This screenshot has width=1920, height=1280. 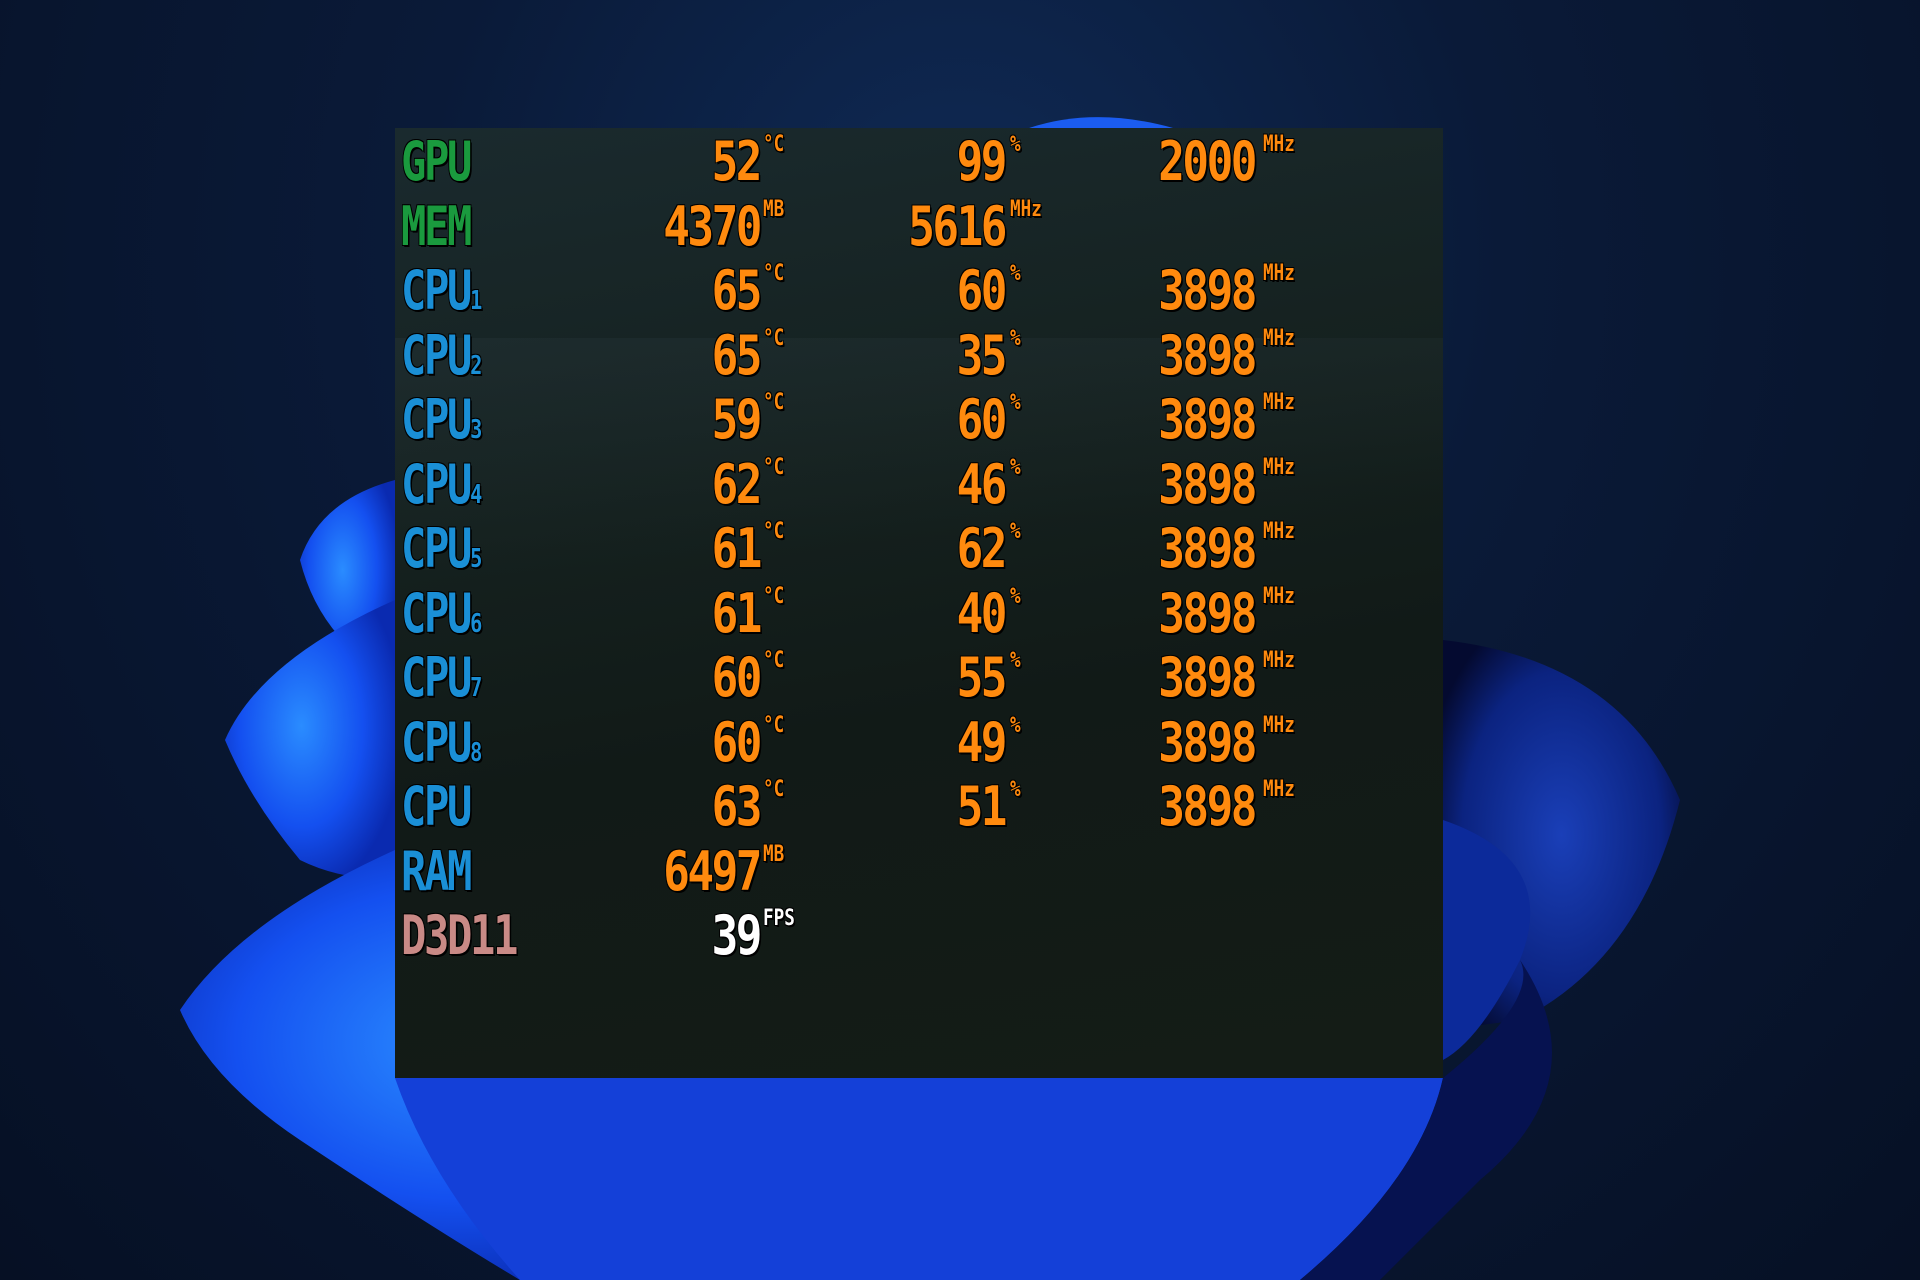 What do you see at coordinates (737, 161) in the screenshot?
I see `sensor-value: 52` at bounding box center [737, 161].